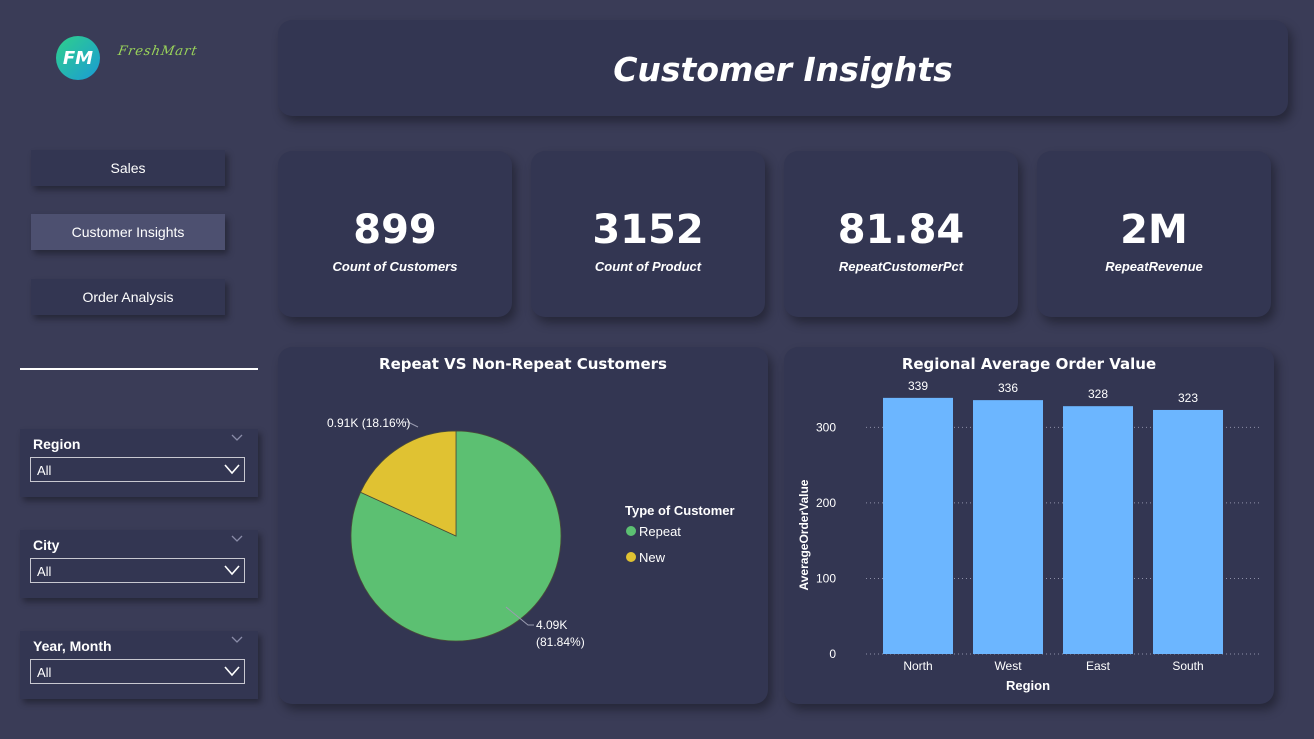  Describe the element at coordinates (57, 444) in the screenshot. I see `slicer-label: Region` at that location.